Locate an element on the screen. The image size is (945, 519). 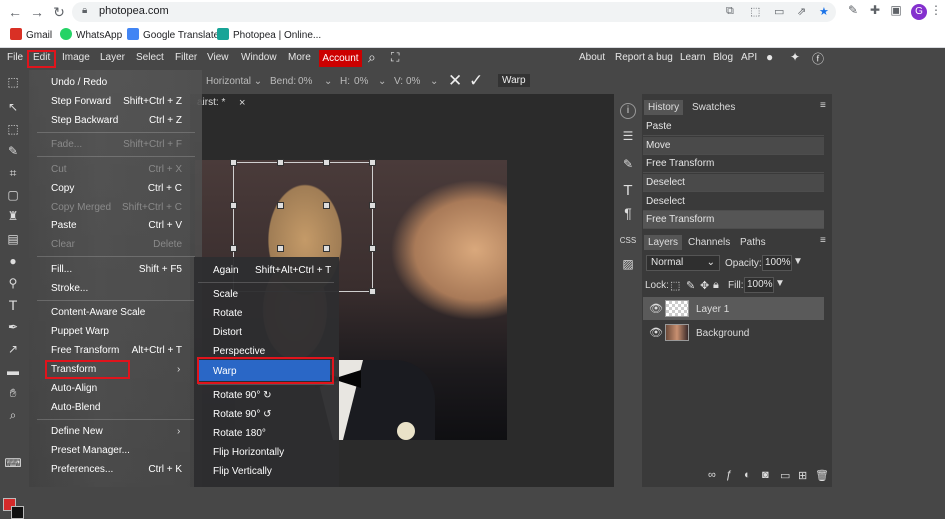
new-group-icon: ▭ is located at coordinates (785, 475).